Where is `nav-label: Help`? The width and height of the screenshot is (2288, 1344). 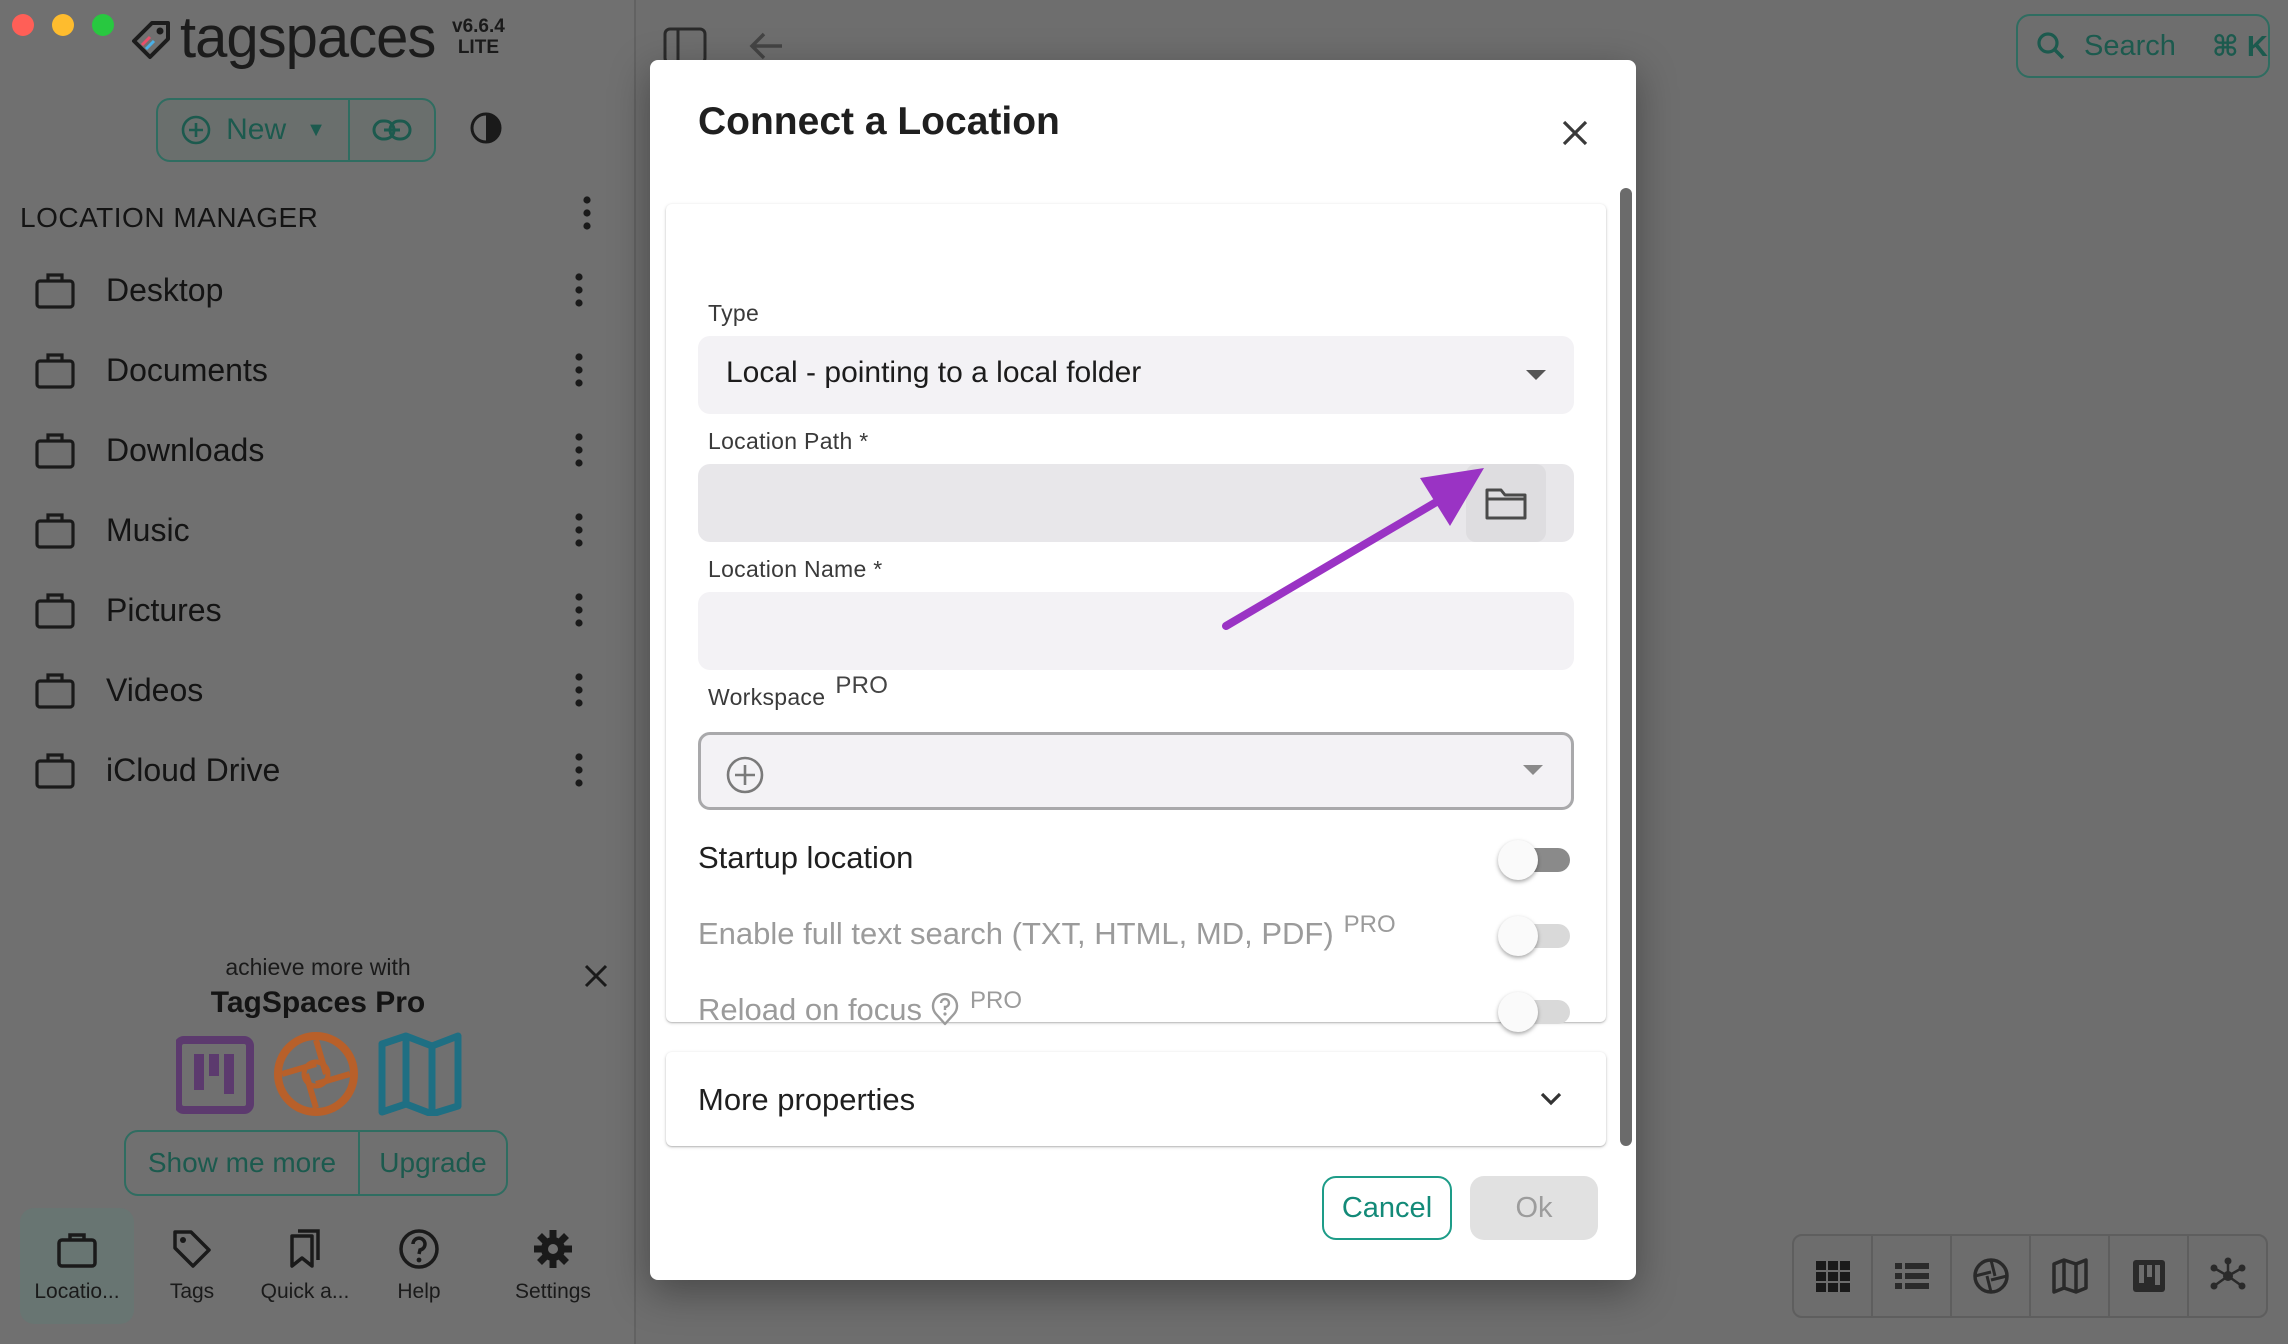
nav-label: Help is located at coordinates (419, 1291).